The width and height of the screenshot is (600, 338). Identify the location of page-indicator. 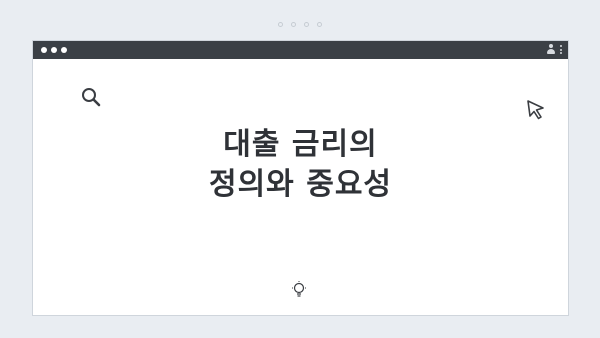
(300, 24).